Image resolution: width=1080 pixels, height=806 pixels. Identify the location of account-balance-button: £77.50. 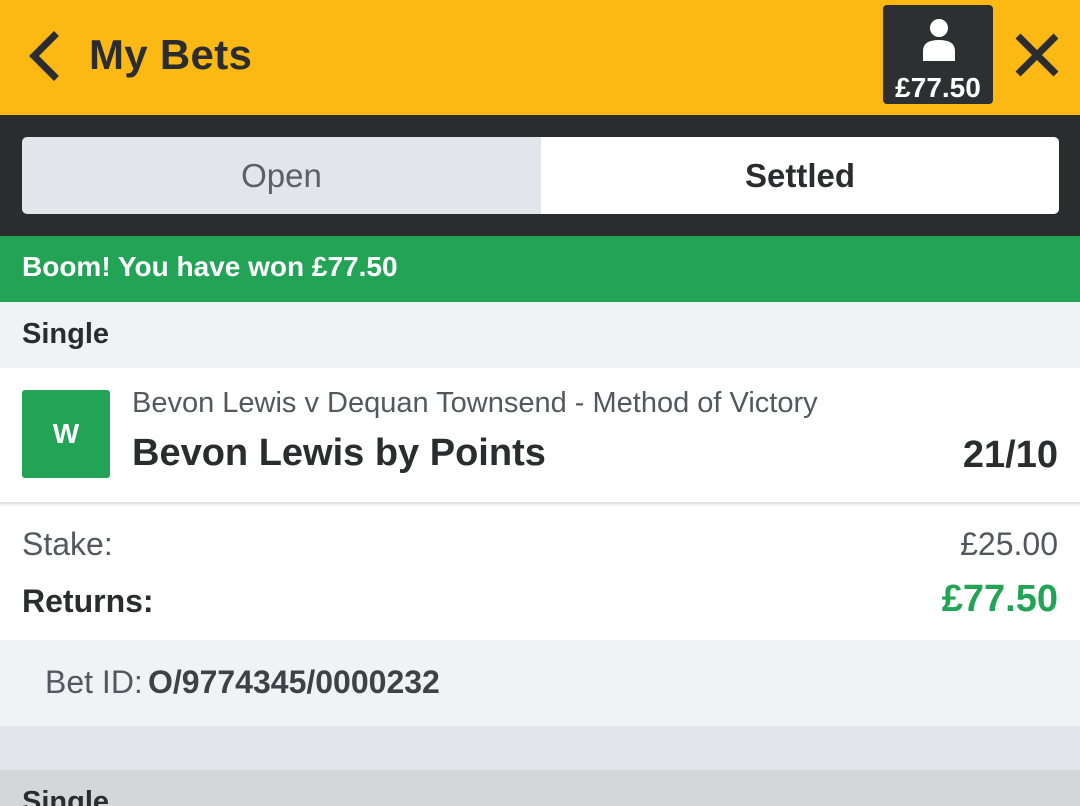
(938, 54).